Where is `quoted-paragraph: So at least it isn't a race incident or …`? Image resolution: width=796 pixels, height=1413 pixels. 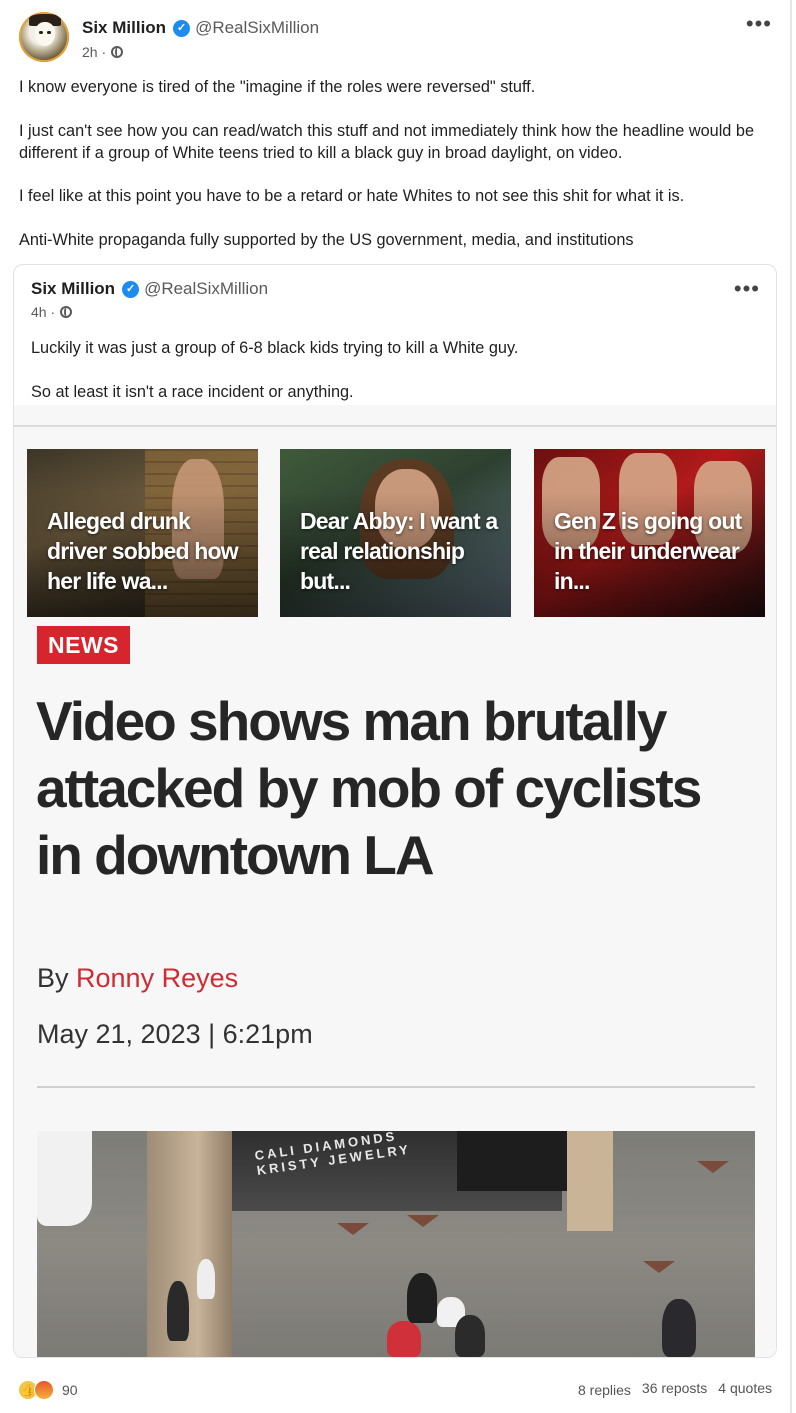 quoted-paragraph: So at least it isn't a race incident or … is located at coordinates (192, 391).